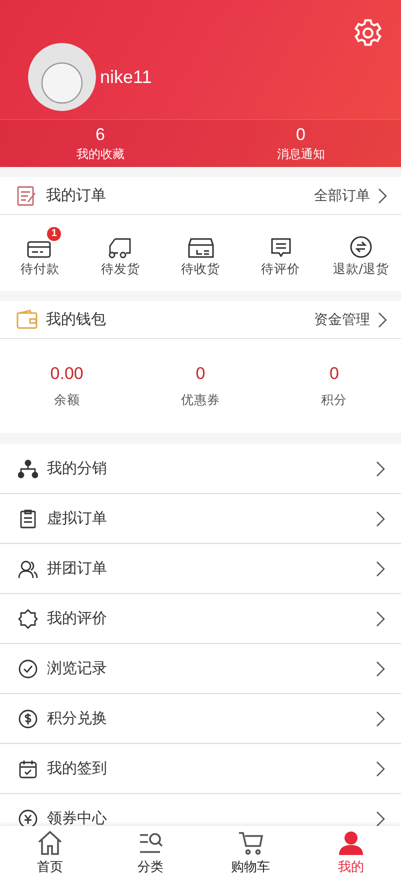  I want to click on tab: 分类, so click(150, 852).